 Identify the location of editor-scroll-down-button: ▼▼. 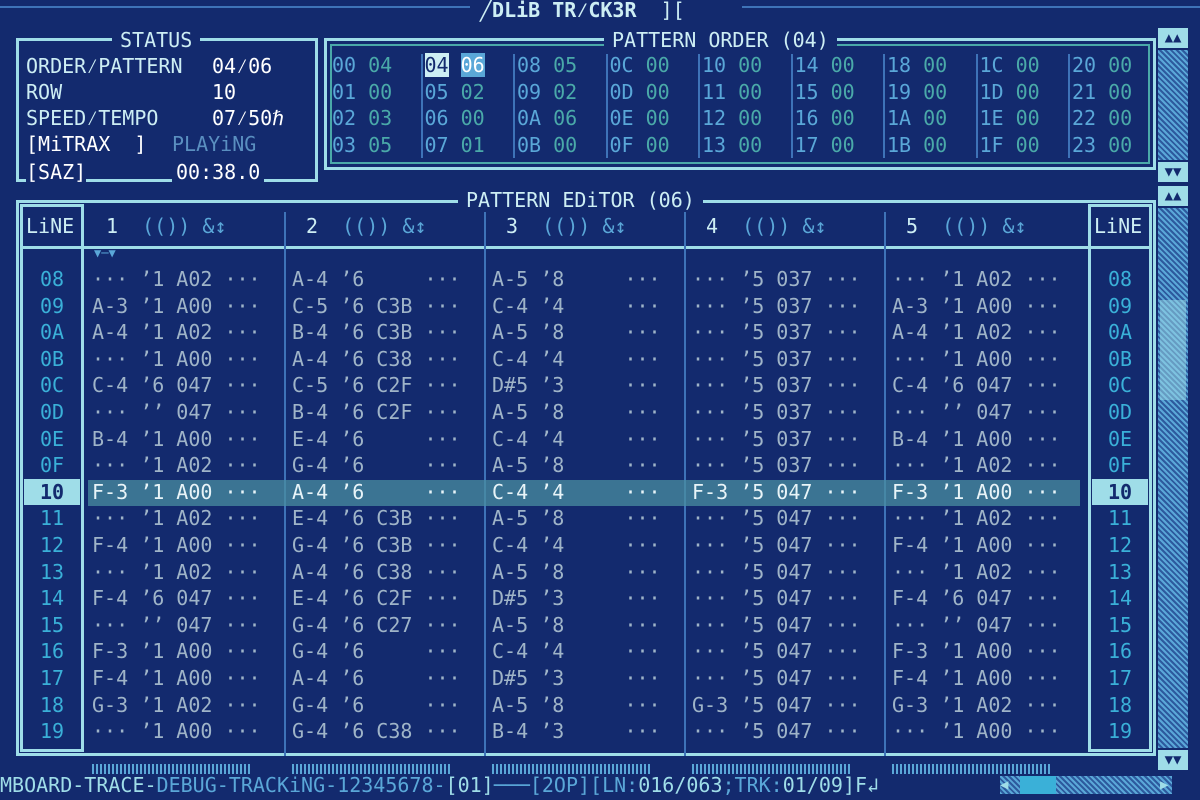
(1173, 760).